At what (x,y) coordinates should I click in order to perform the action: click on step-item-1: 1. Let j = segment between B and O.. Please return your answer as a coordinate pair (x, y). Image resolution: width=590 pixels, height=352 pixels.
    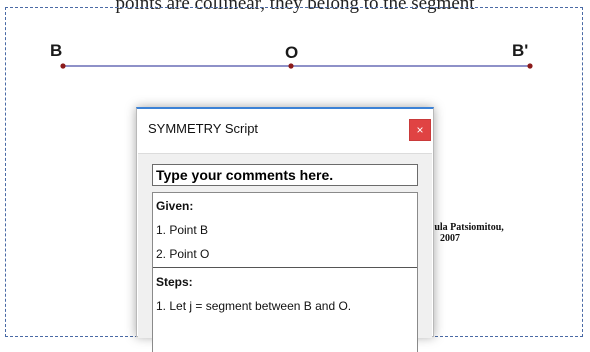
    Looking at the image, I should click on (253, 306).